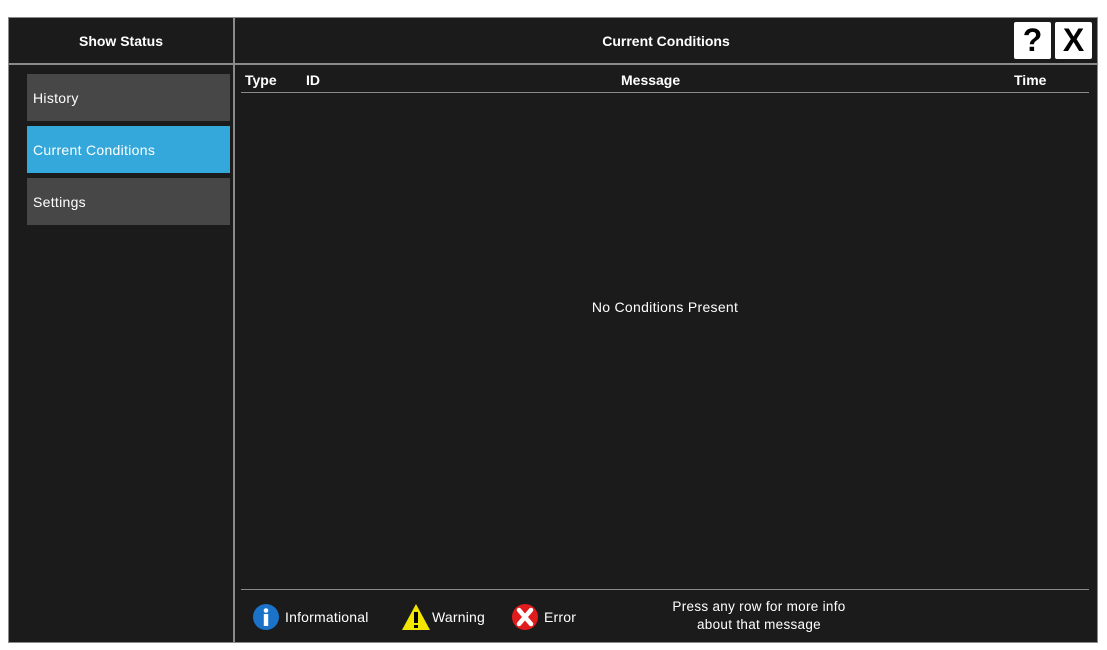  What do you see at coordinates (1073, 40) in the screenshot?
I see `close-button: X` at bounding box center [1073, 40].